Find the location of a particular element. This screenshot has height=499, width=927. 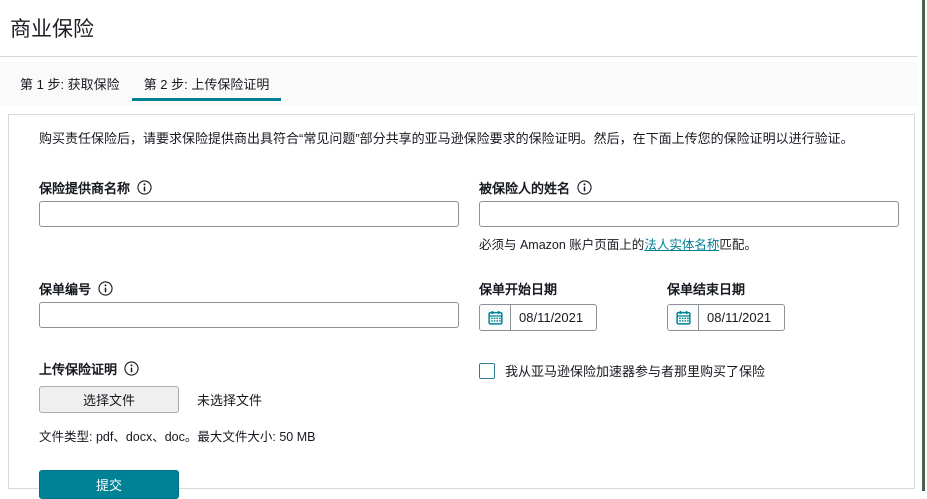

file-chooser: 选择文件 未选择文件 is located at coordinates (249, 399).